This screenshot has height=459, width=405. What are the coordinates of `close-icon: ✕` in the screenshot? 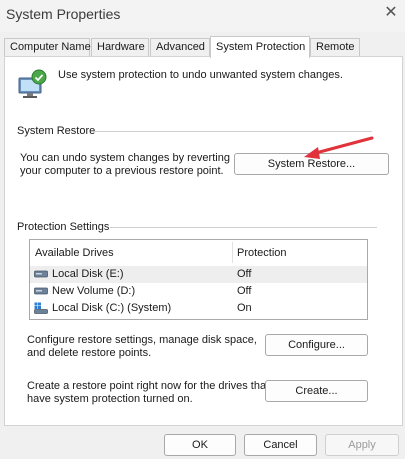 It's located at (391, 13).